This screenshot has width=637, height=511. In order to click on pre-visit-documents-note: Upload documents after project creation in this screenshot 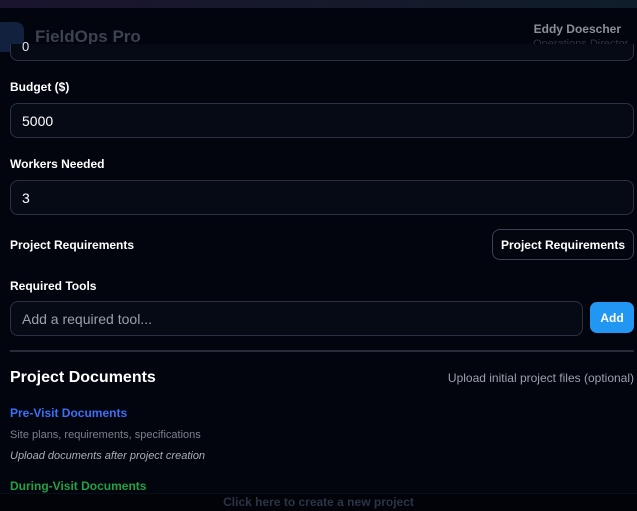, I will do `click(108, 456)`.